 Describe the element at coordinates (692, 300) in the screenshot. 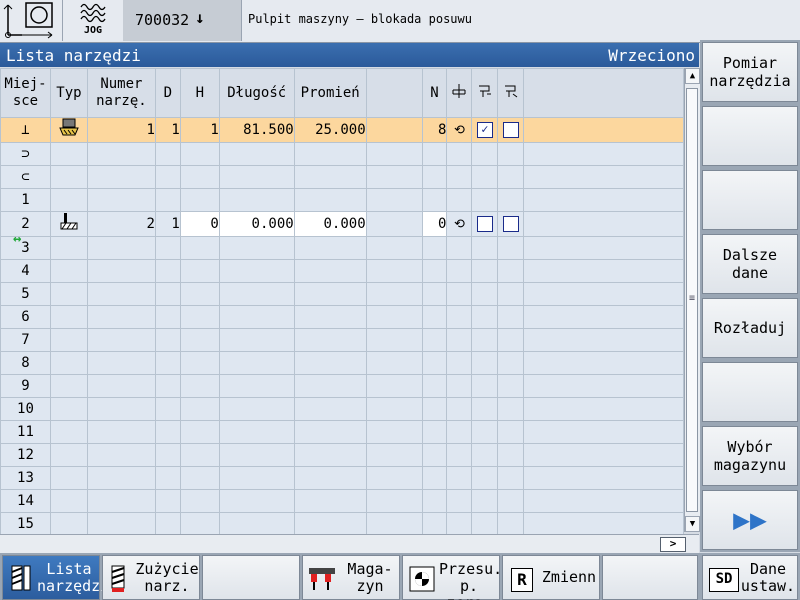

I see `scroll-thumb: ≡` at that location.